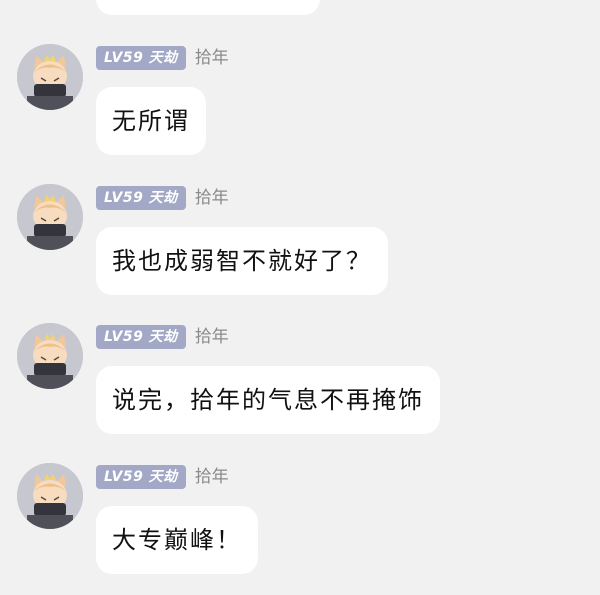  Describe the element at coordinates (208, 7) in the screenshot. I see `previous-message-bubble` at that location.